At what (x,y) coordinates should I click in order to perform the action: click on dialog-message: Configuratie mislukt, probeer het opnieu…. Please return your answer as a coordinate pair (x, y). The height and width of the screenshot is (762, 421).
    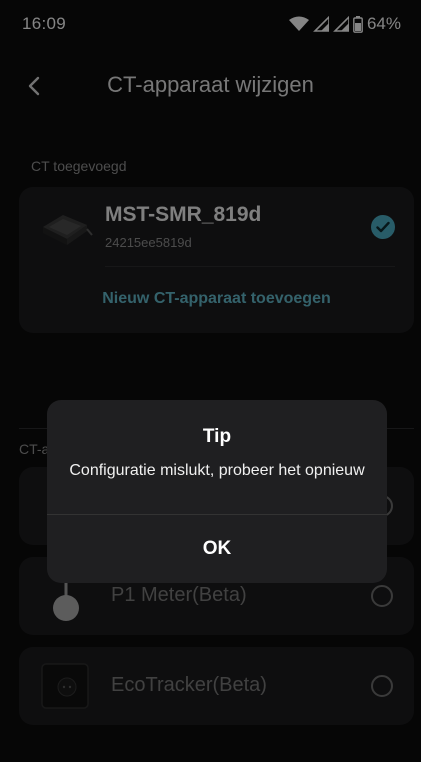
    Looking at the image, I should click on (217, 470).